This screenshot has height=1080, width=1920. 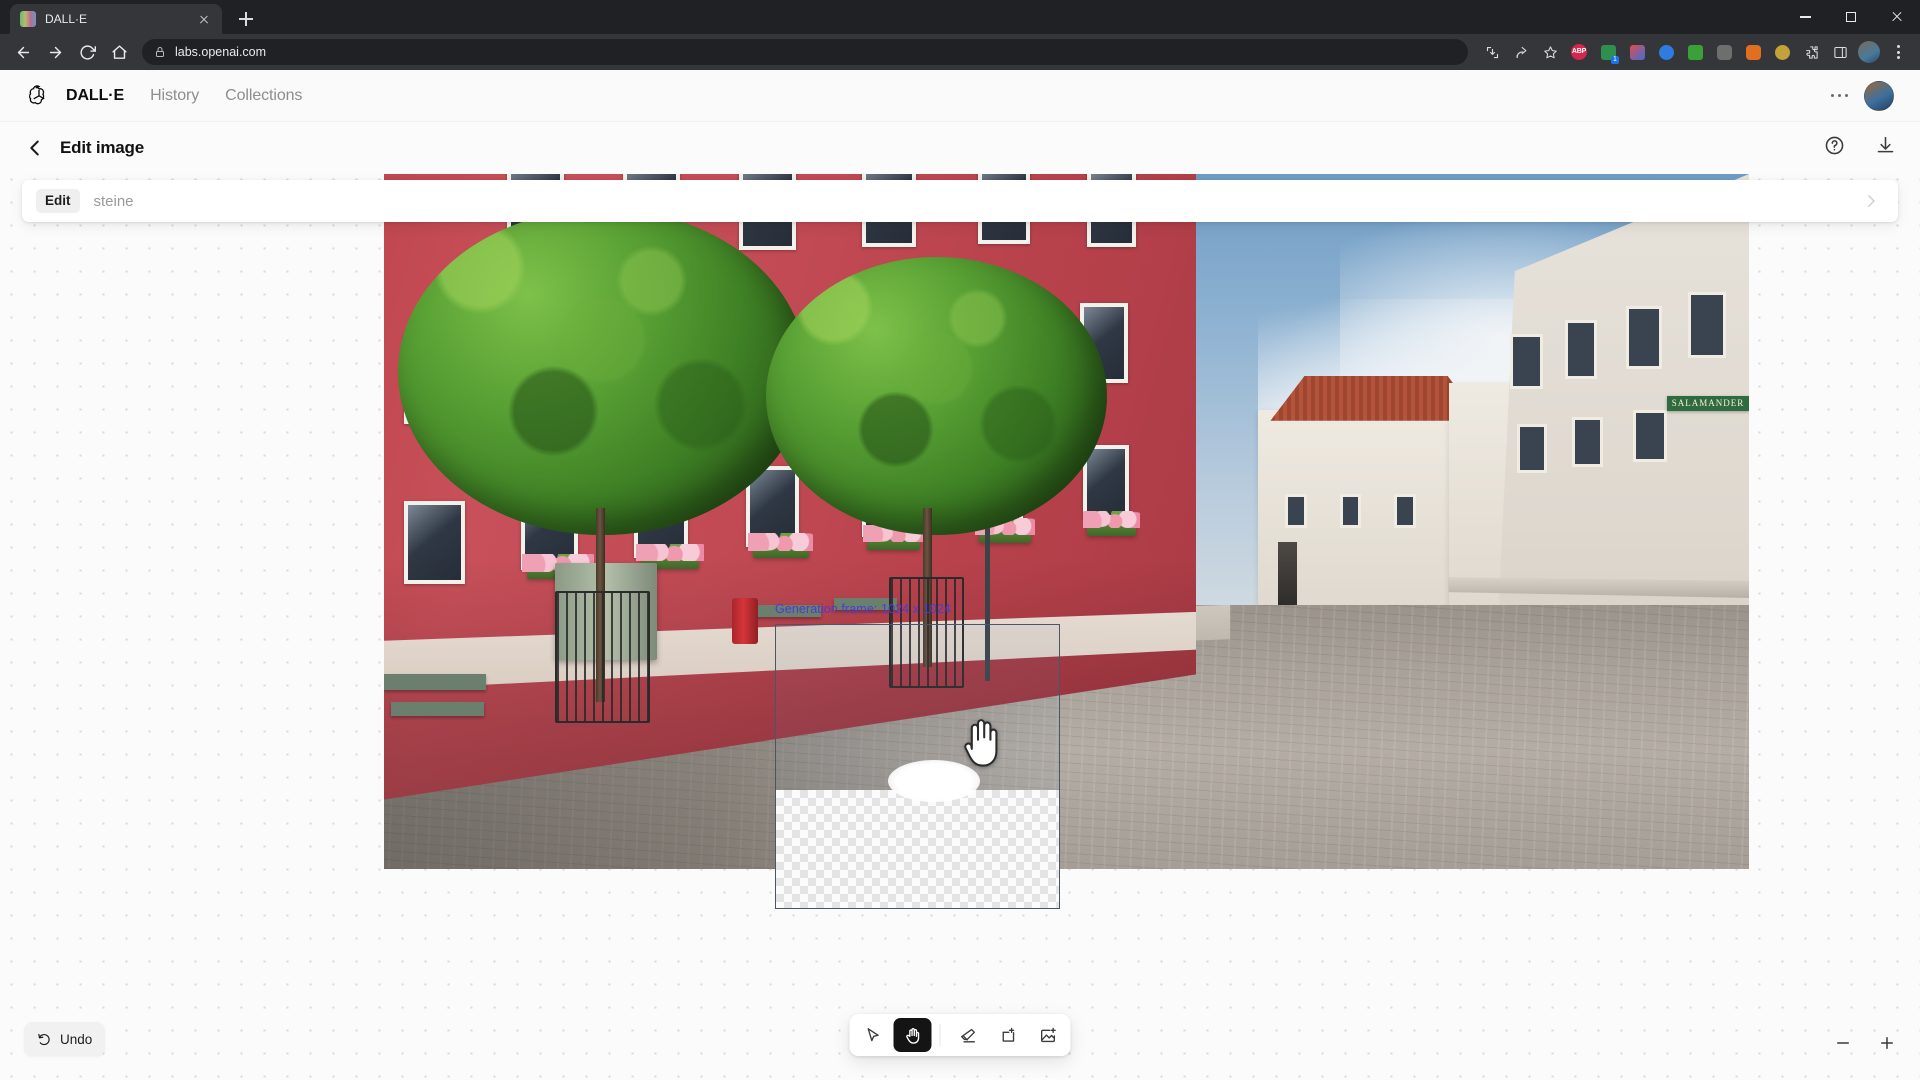 I want to click on window-minimize-button, so click(x=1805, y=17).